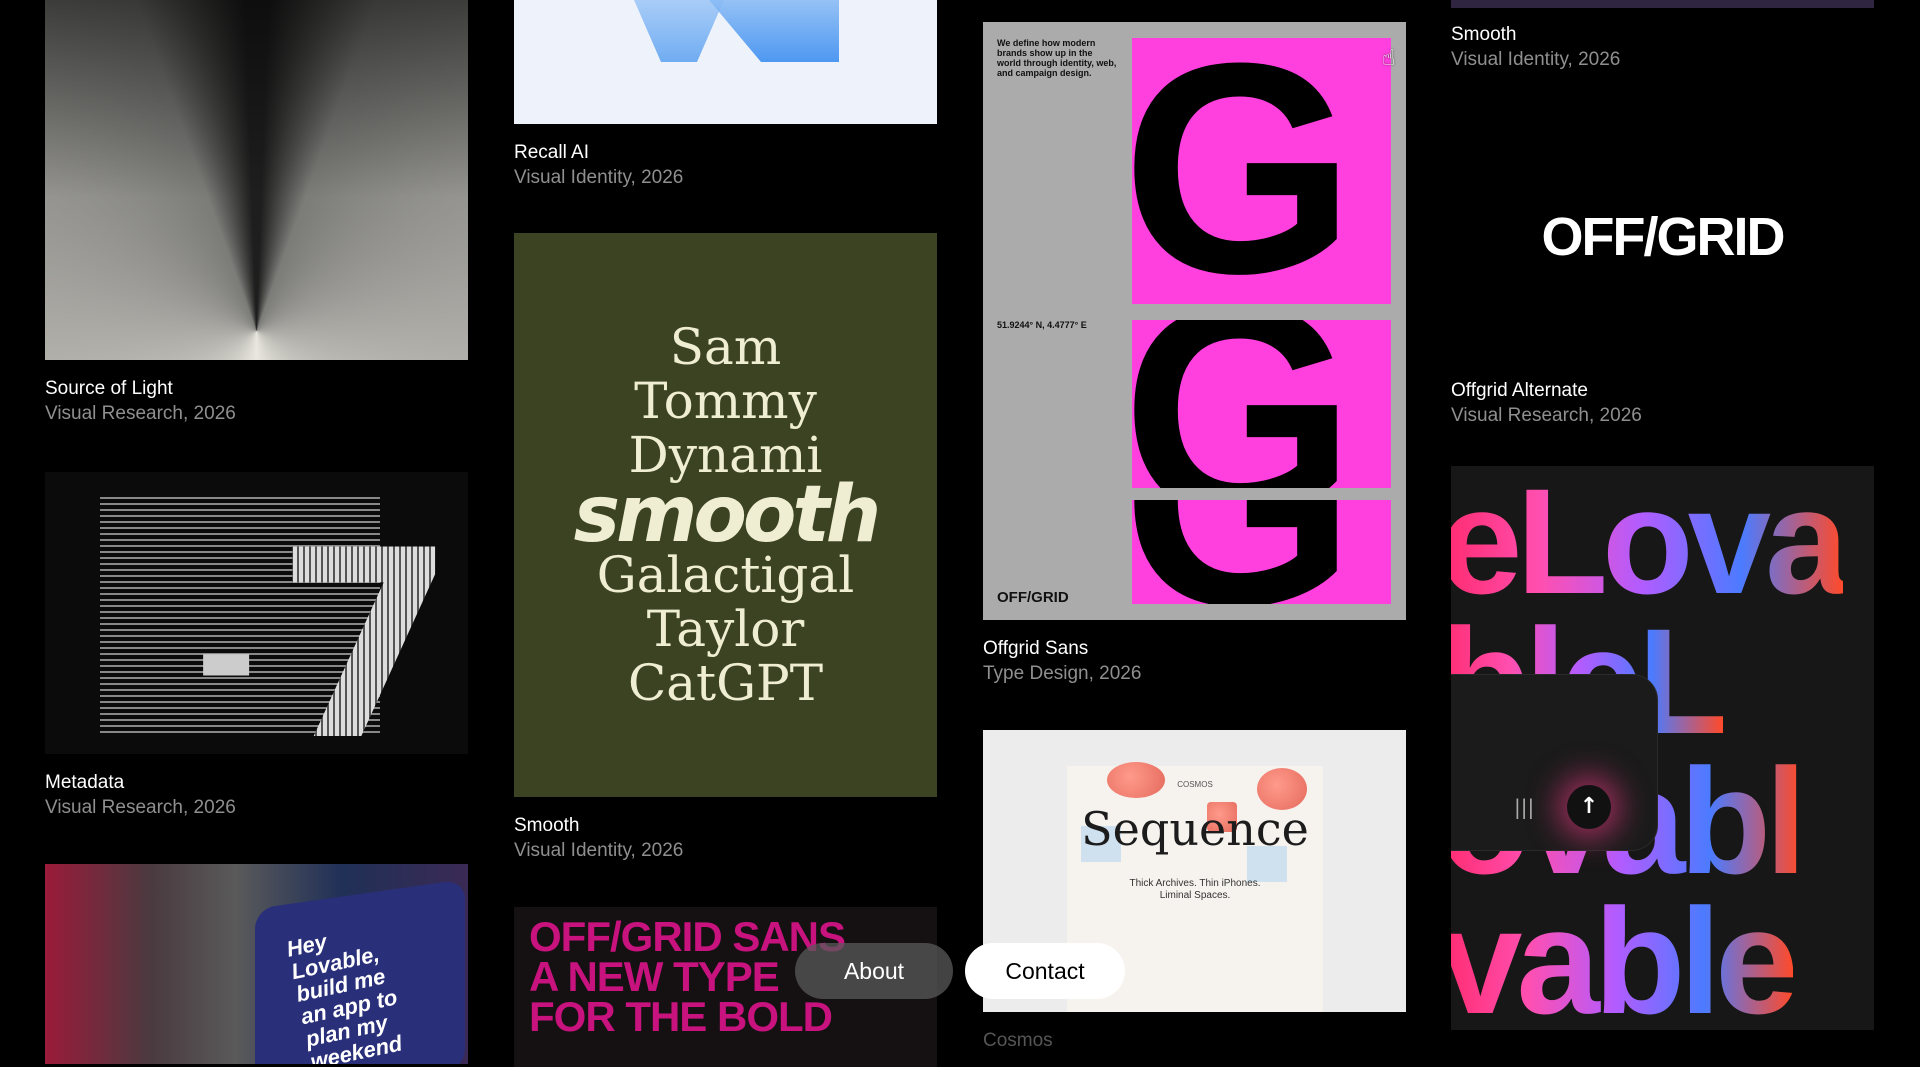  I want to click on poster-word: Sam, so click(725, 347).